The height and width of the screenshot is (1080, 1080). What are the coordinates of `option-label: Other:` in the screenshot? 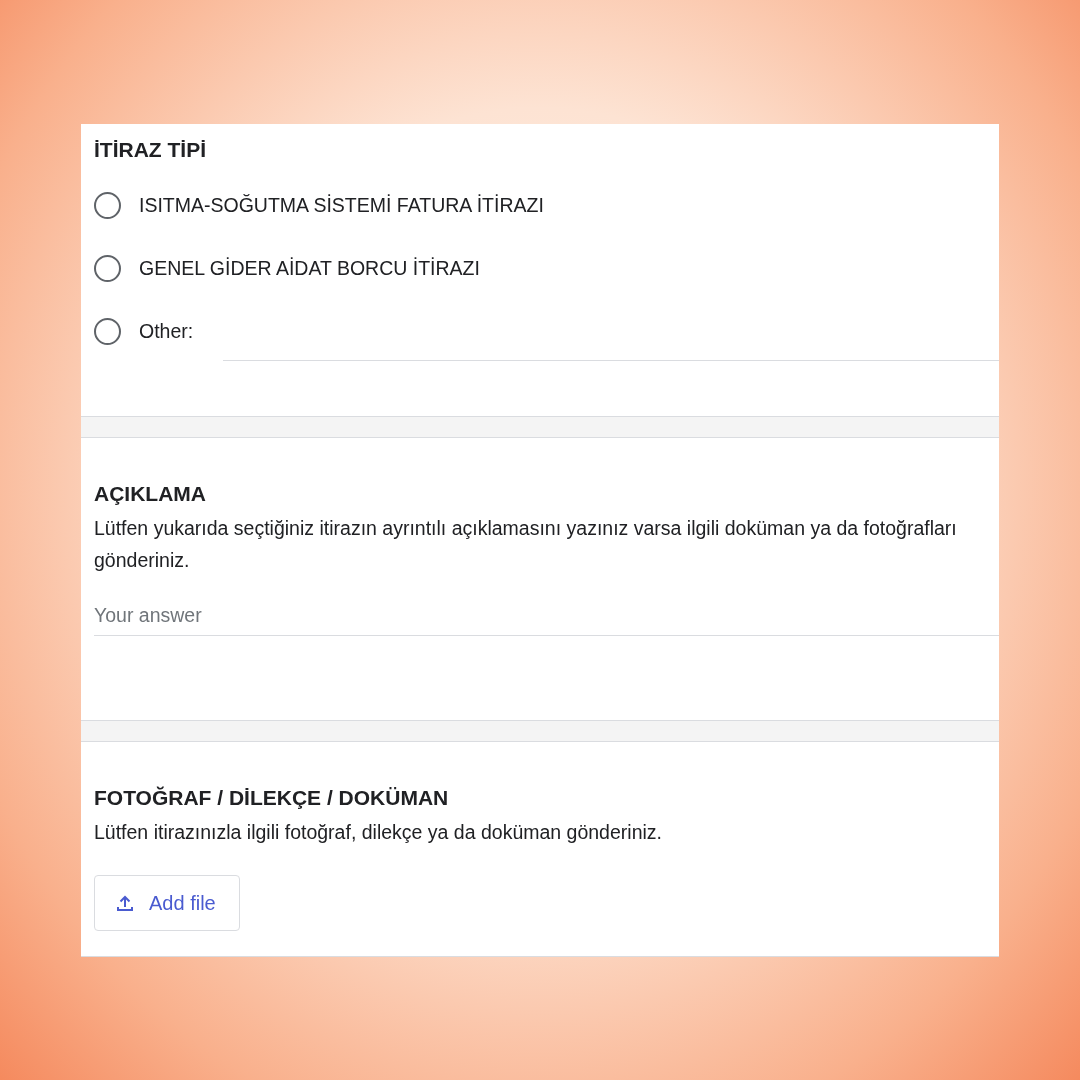 It's located at (166, 331).